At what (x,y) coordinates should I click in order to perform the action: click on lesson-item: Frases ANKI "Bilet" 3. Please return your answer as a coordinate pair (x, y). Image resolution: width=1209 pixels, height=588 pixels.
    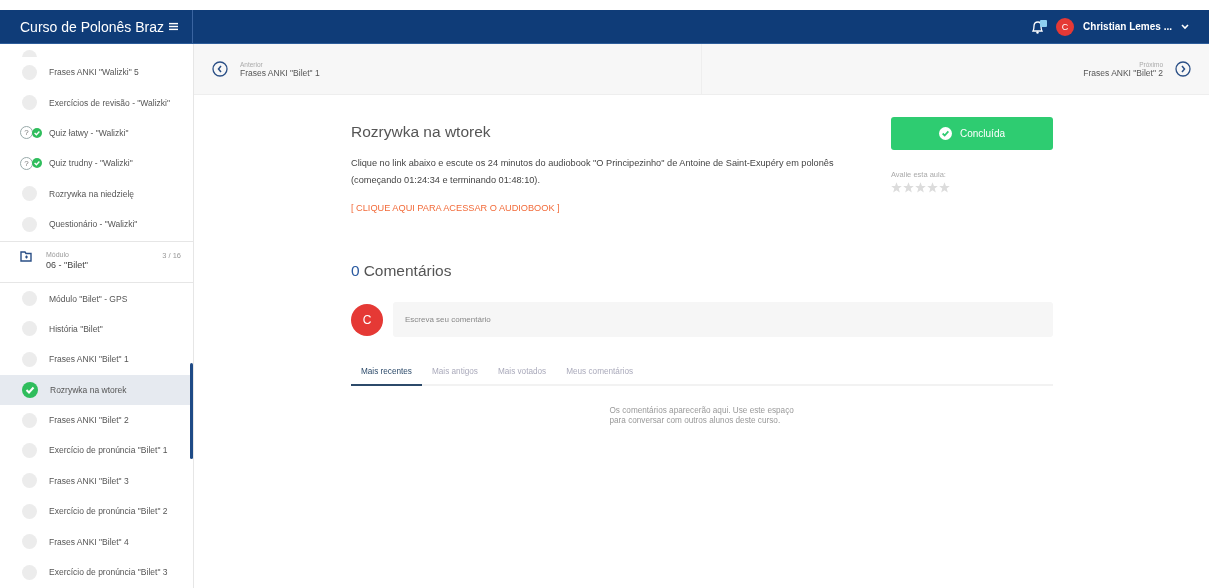
    Looking at the image, I should click on (96, 481).